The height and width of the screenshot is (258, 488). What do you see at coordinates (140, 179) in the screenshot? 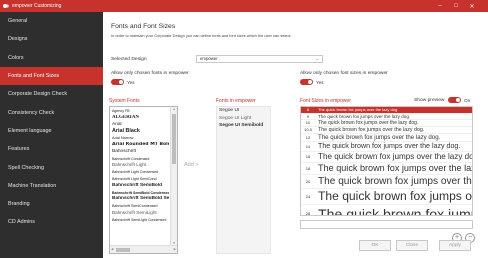
I see `system-font-item: Bahnschrift Light SemiCond` at bounding box center [140, 179].